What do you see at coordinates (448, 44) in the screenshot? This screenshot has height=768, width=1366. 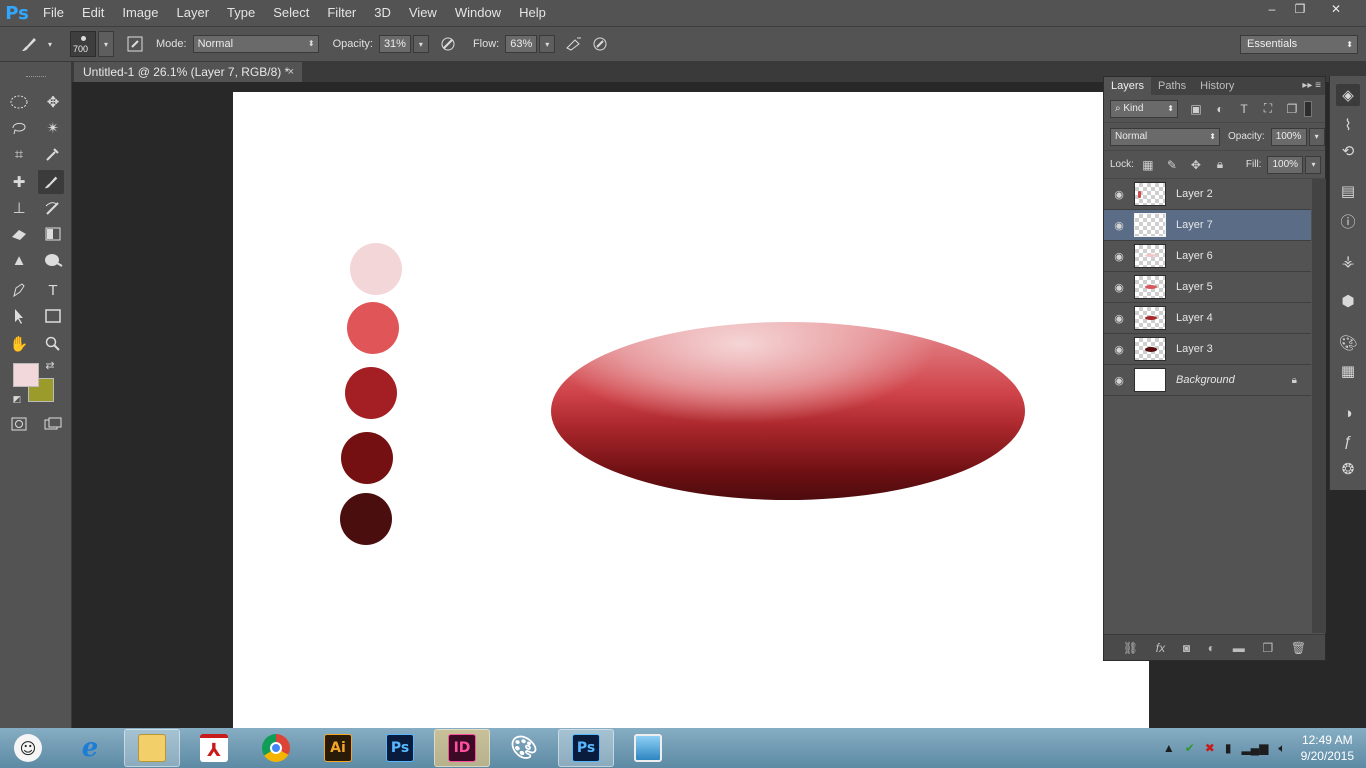 I see `pressure-opacity-icon` at bounding box center [448, 44].